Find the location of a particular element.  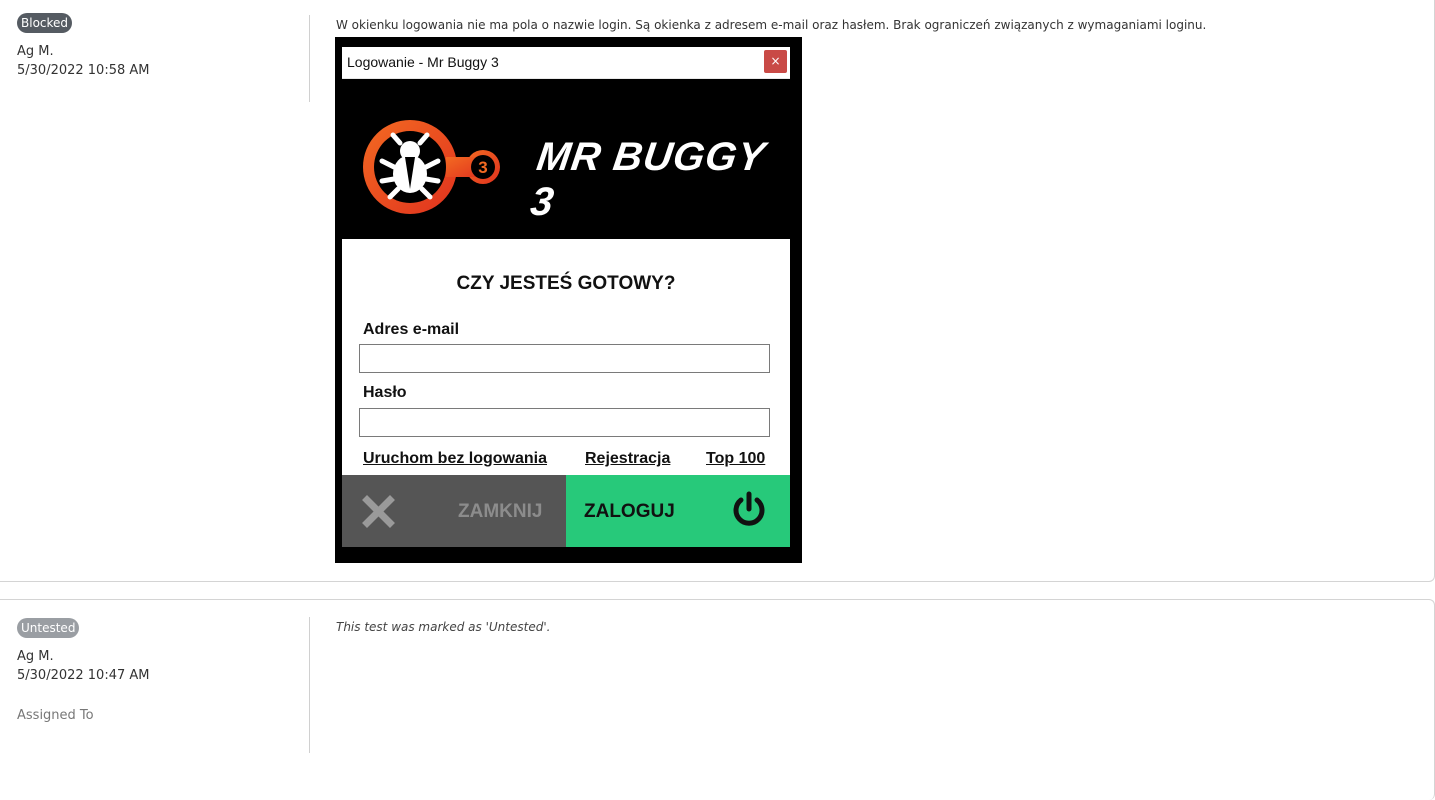

timestamp: 5/30/2022 10:58 AM is located at coordinates (83, 70).